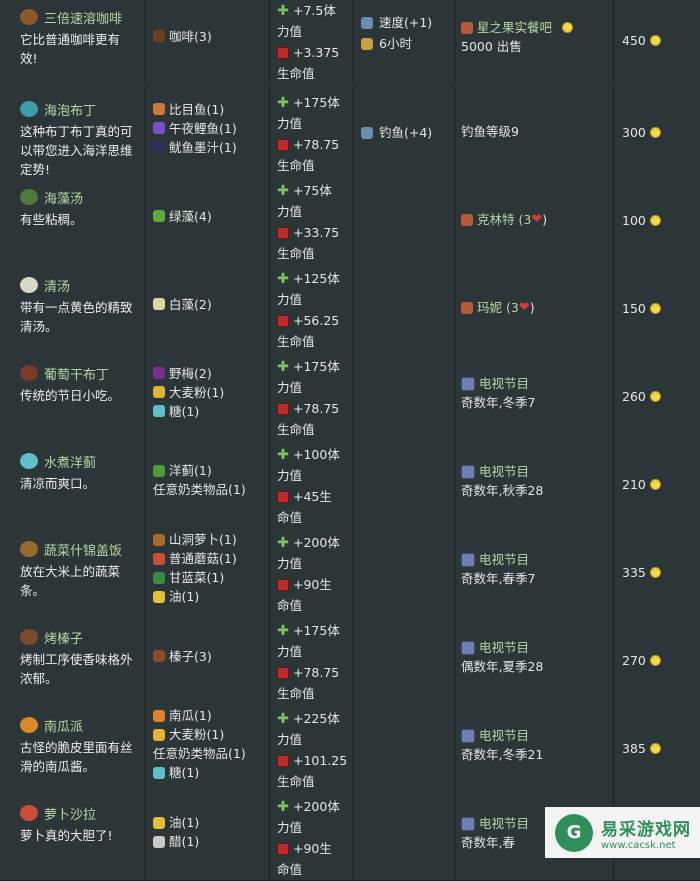 Image resolution: width=700 pixels, height=881 pixels. I want to click on dish-name: 海藻汤, so click(63, 197).